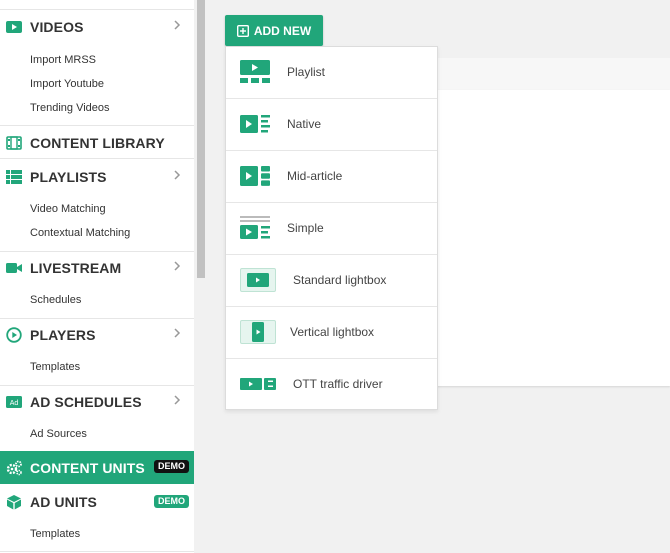 This screenshot has height=553, width=670. I want to click on sidebar-item-livestream: LIVESTREAM, so click(97, 268).